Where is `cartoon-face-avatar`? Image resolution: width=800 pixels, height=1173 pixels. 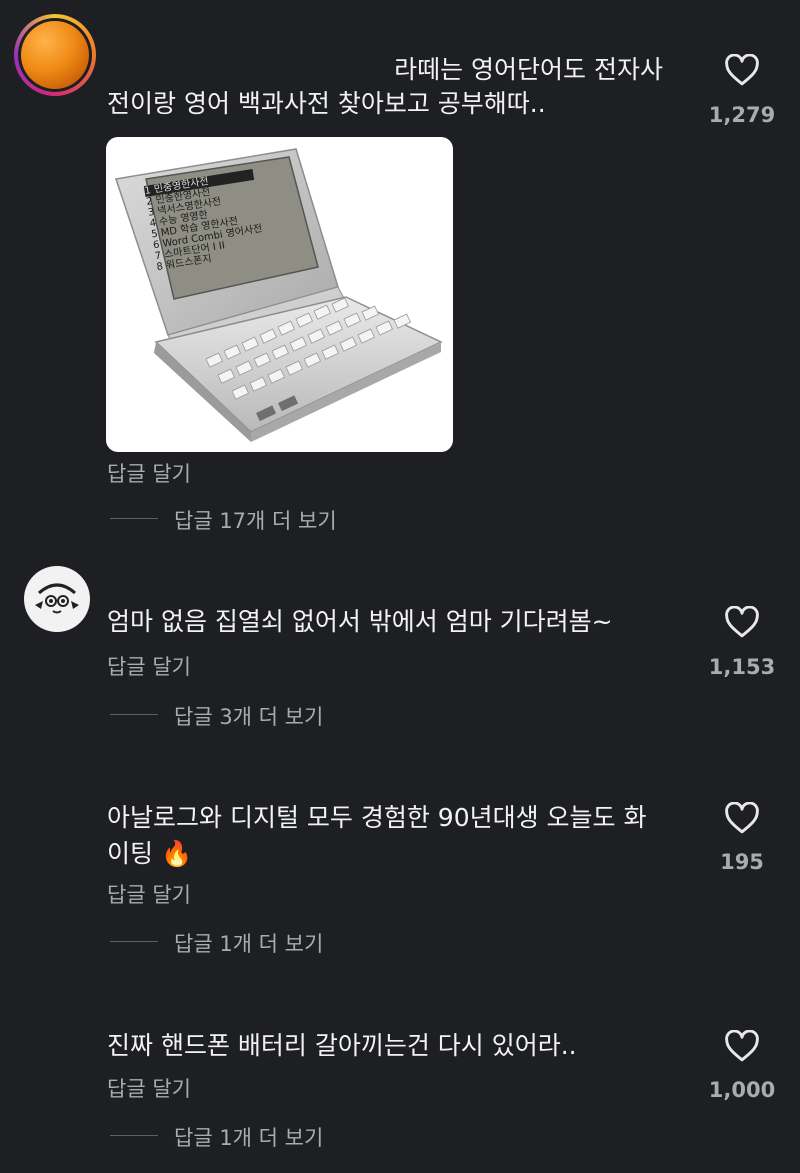
cartoon-face-avatar is located at coordinates (57, 599).